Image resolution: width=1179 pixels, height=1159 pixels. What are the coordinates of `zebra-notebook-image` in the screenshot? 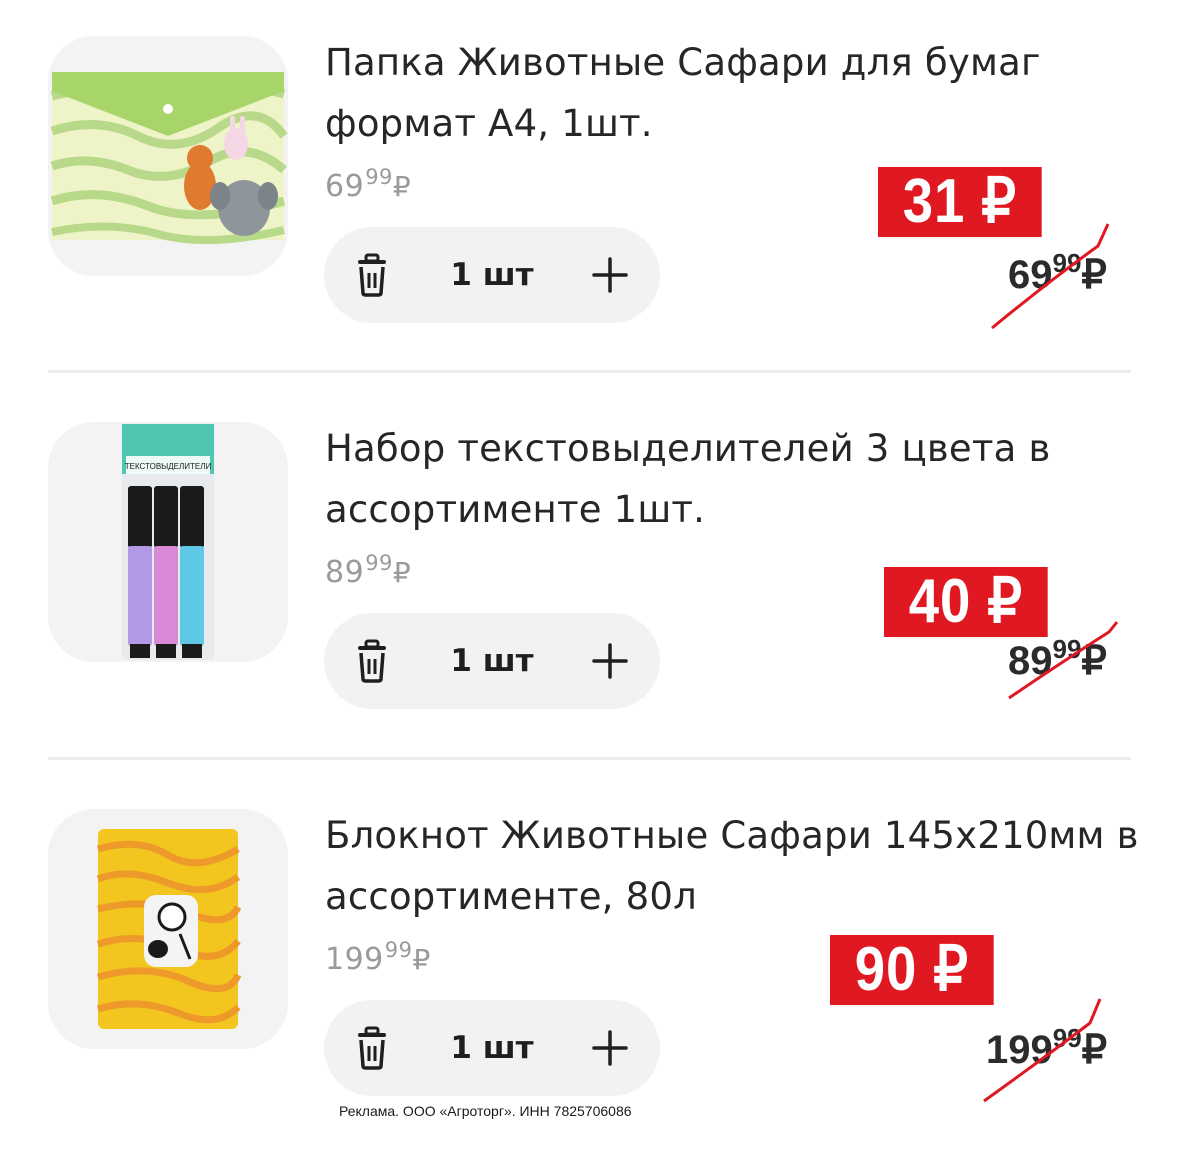 It's located at (168, 929).